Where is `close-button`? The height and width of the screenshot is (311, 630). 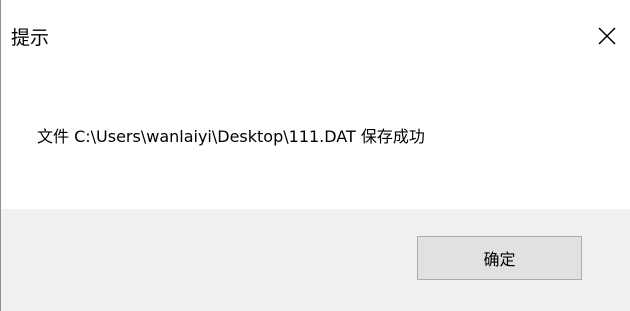 close-button is located at coordinates (607, 38).